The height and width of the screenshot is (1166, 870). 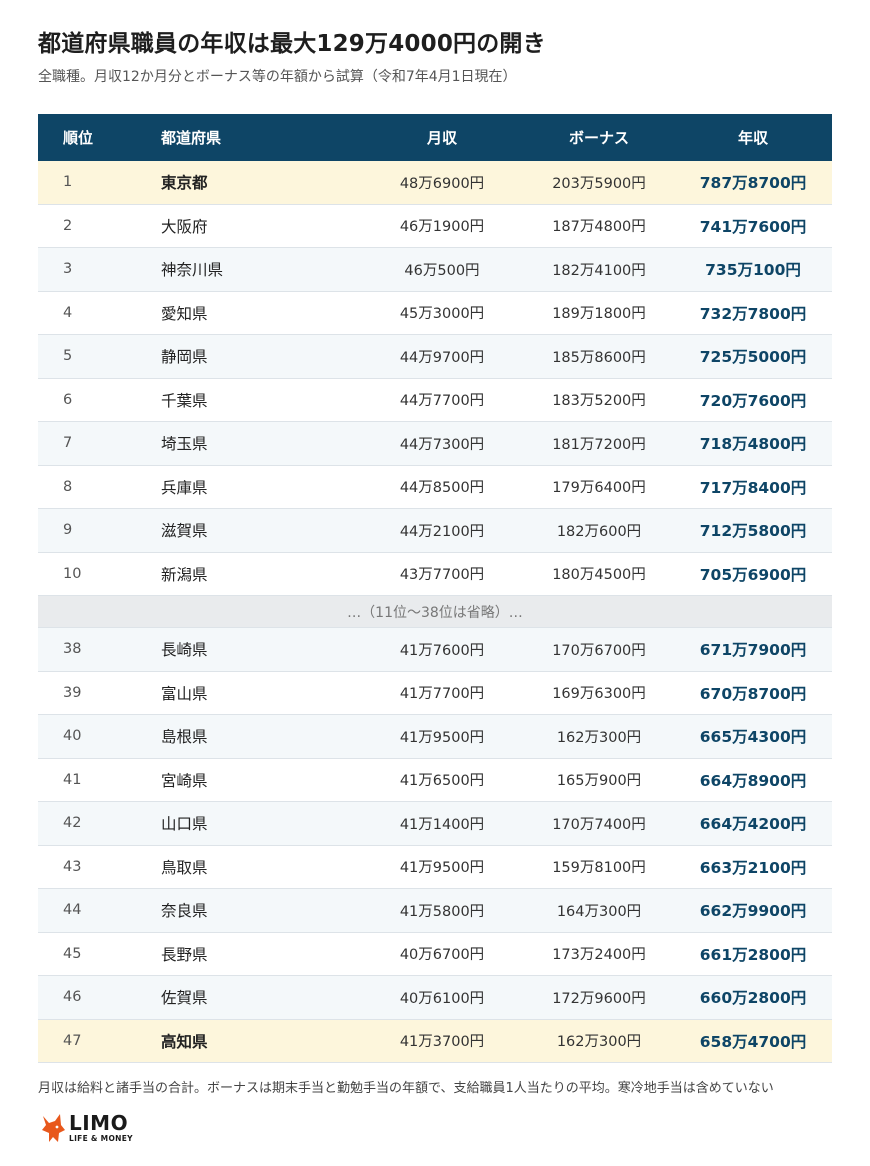 I want to click on cell-monthly: 46万1900円, so click(x=442, y=226).